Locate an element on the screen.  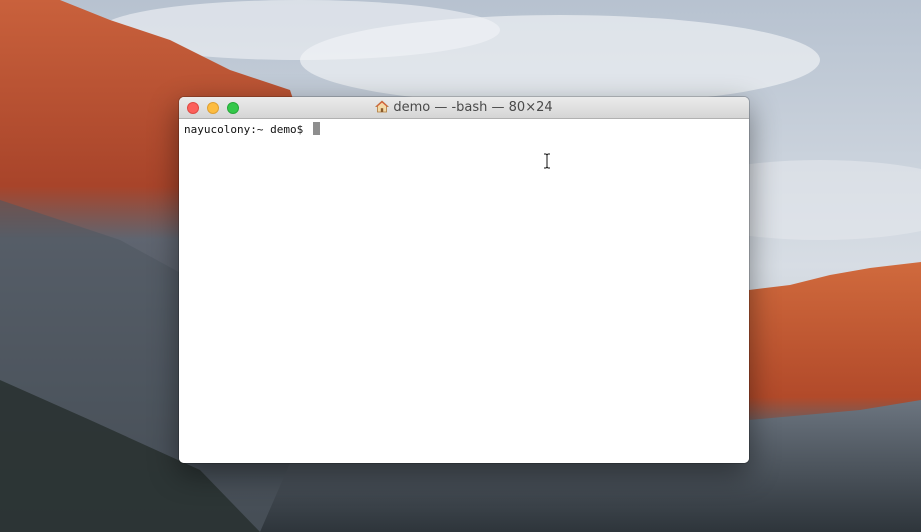
title-bar: demo — -bash — 80×24 is located at coordinates (464, 108).